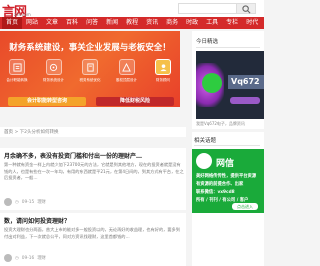 This screenshot has height=266, width=320. What do you see at coordinates (215, 192) in the screenshot?
I see `ad-line: 联系微信：vx9cd8` at bounding box center [215, 192].